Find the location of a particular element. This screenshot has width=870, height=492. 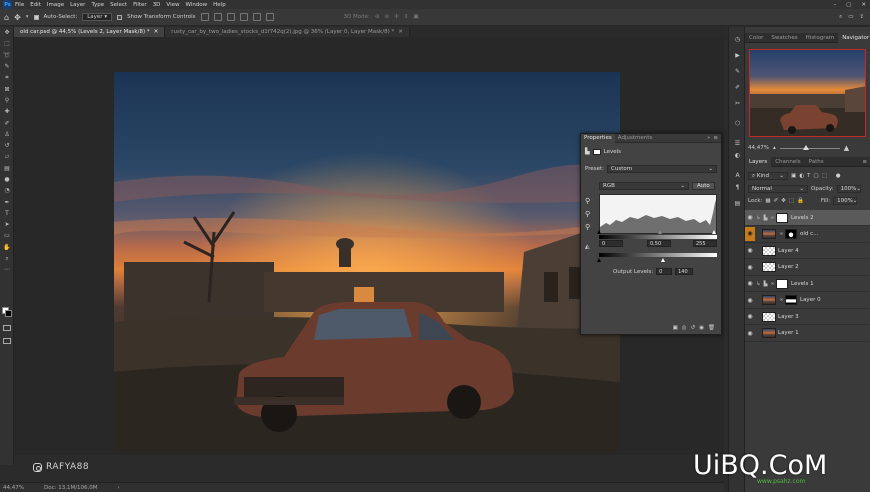

layer-layer-3: ◉ Layer 3 is located at coordinates (807, 317).